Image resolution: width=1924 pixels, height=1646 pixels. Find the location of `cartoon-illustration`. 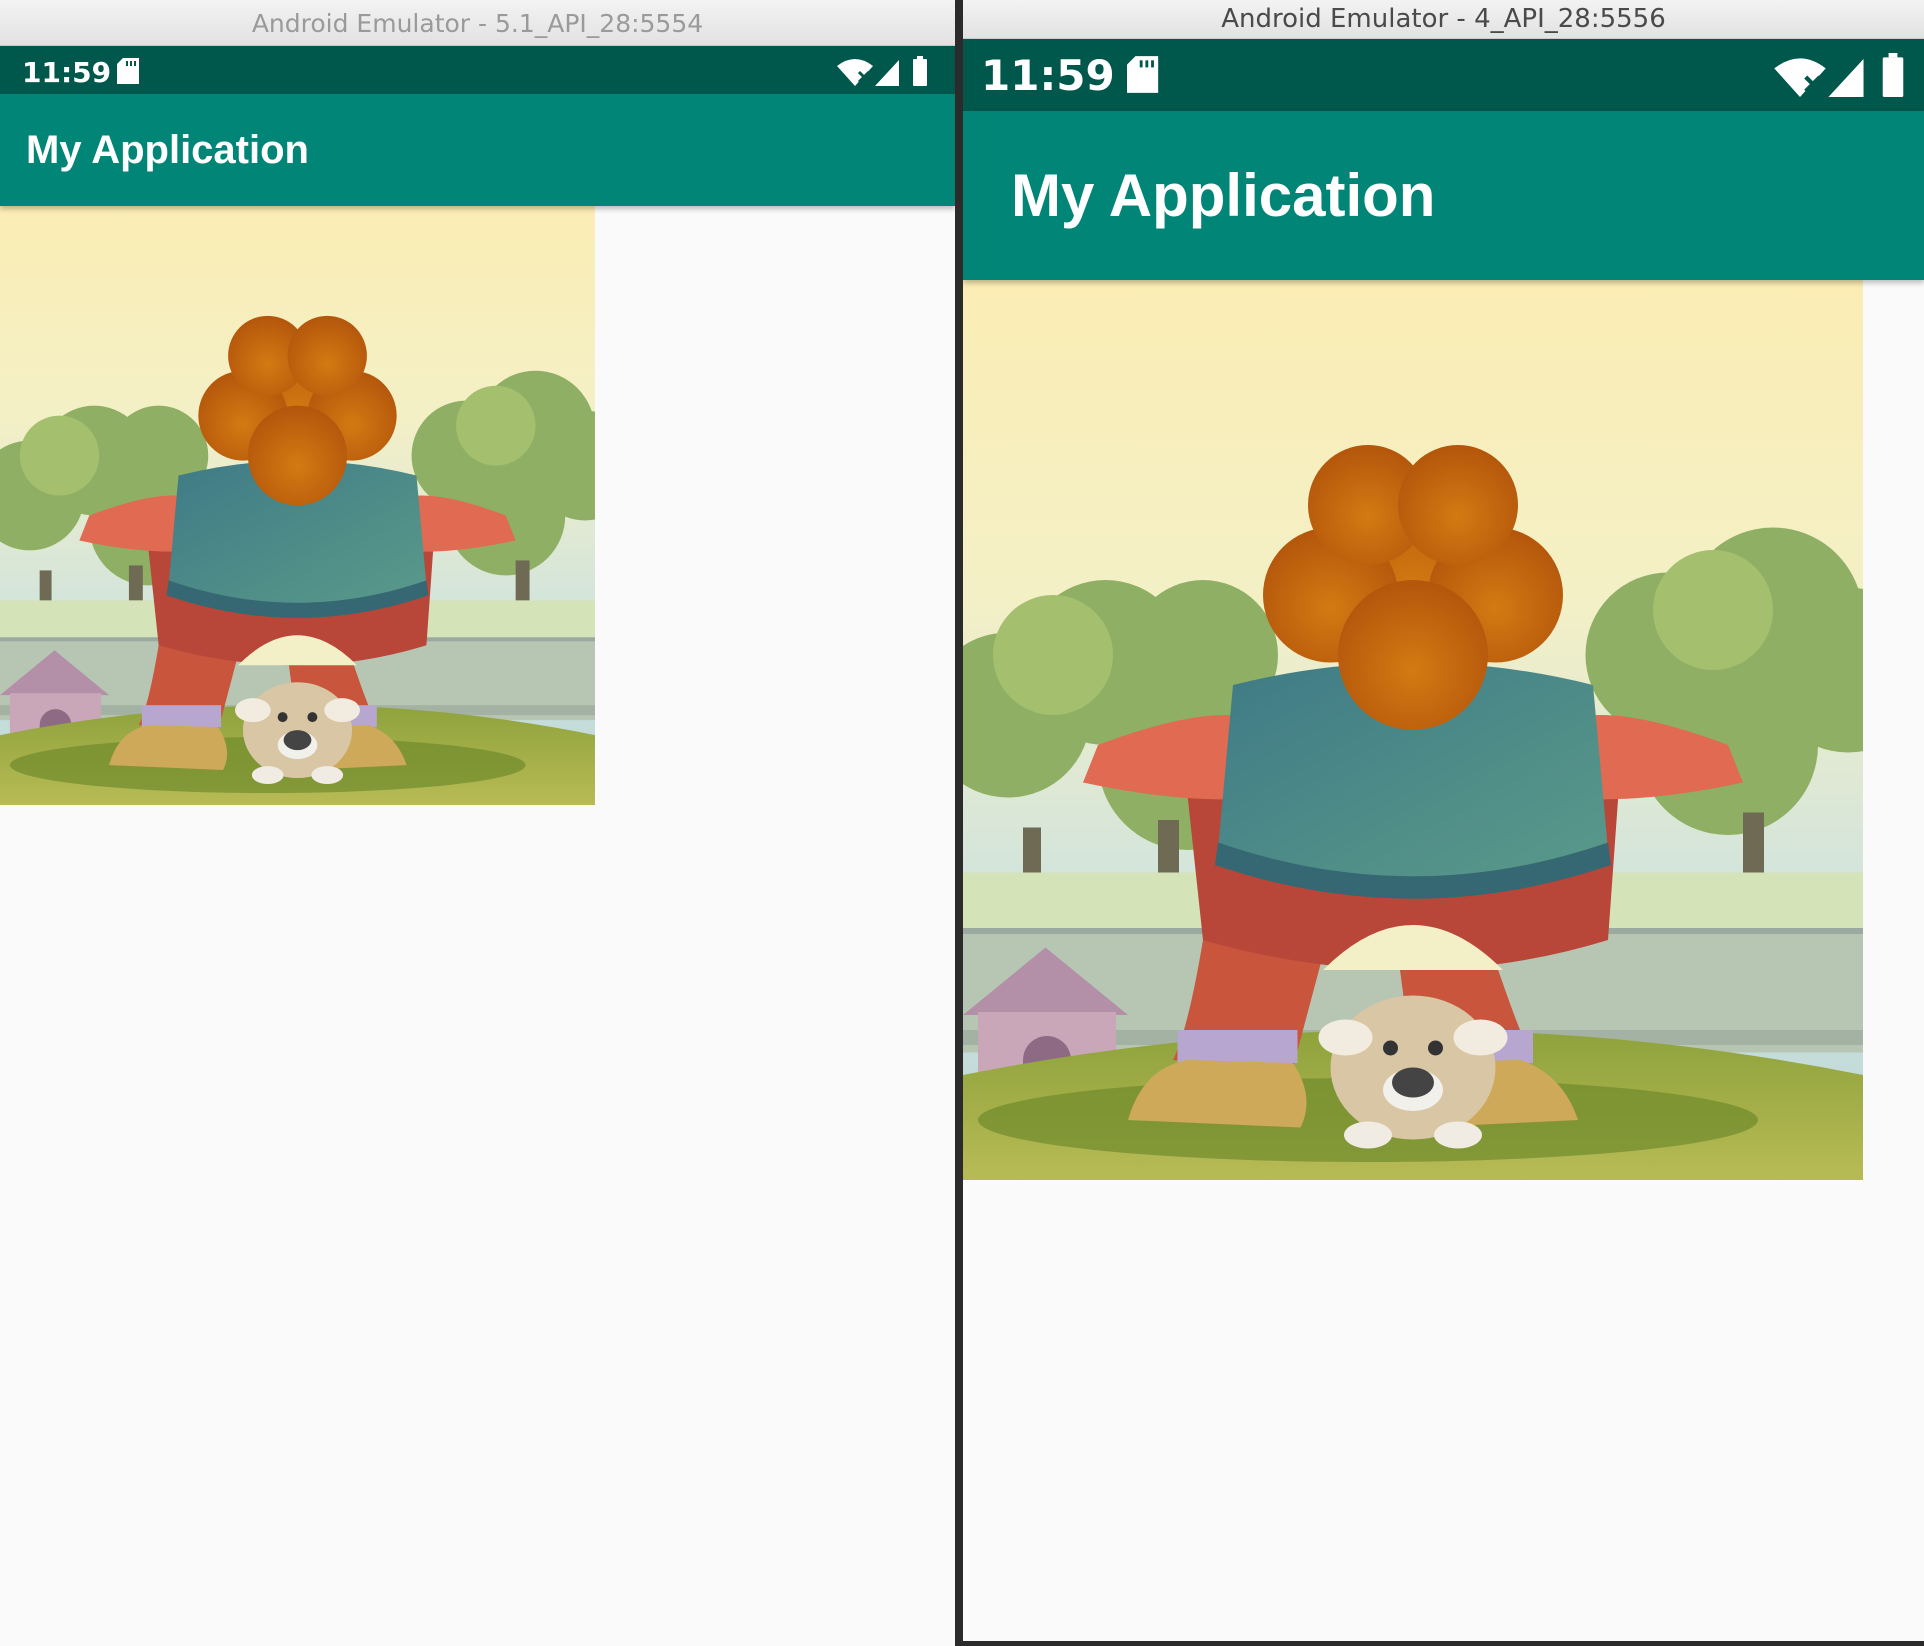

cartoon-illustration is located at coordinates (297, 505).